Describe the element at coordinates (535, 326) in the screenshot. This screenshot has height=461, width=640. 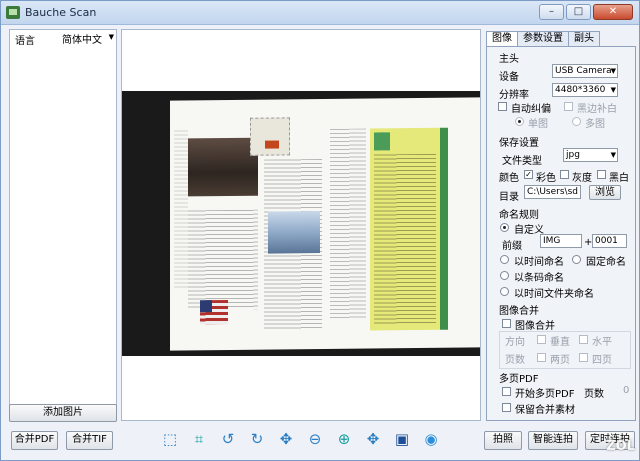
I see `merge-label: 图像合并` at that location.